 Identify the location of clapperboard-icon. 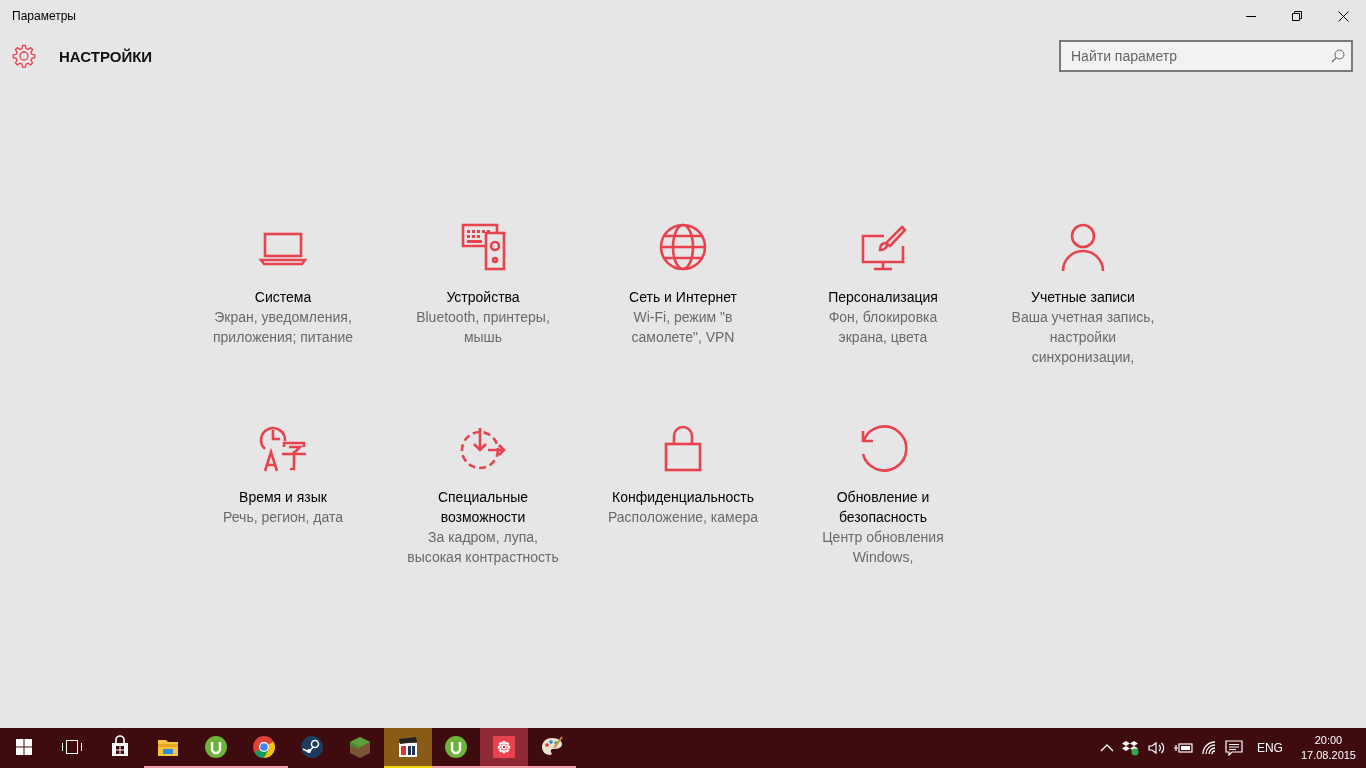
(408, 747).